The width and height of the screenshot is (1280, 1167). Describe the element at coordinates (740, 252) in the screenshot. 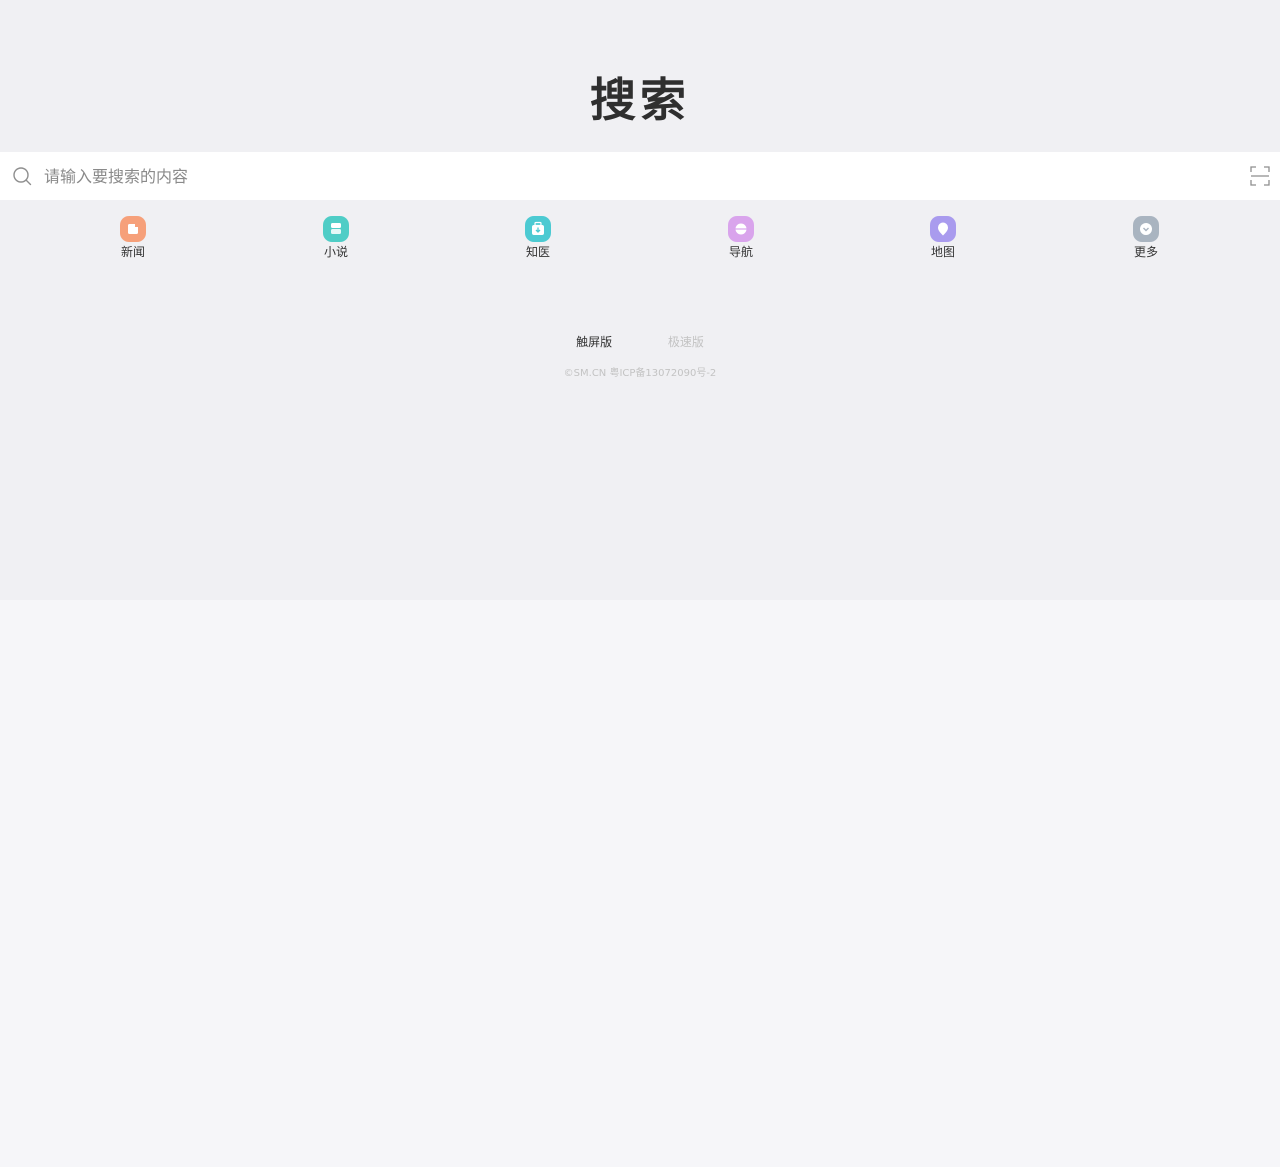

I see `nav-label: 导航` at that location.